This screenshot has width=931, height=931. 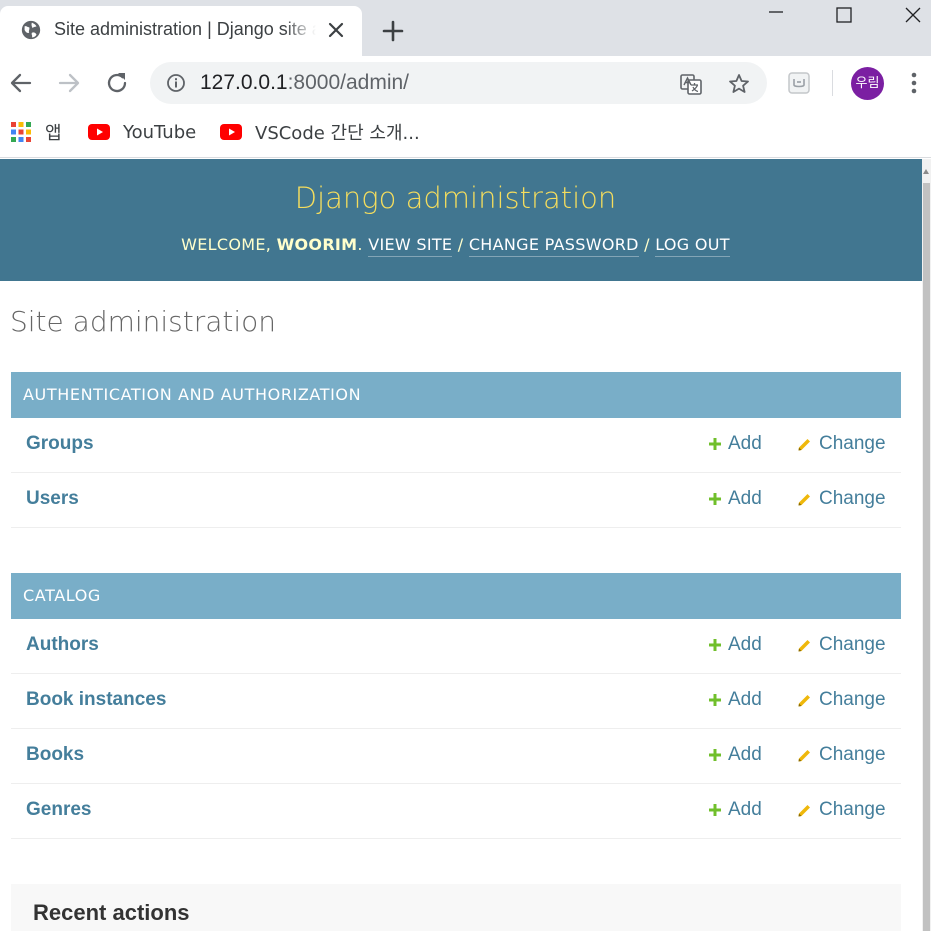 What do you see at coordinates (553, 246) in the screenshot?
I see `change-password-link: CHANGE PASSWORD` at bounding box center [553, 246].